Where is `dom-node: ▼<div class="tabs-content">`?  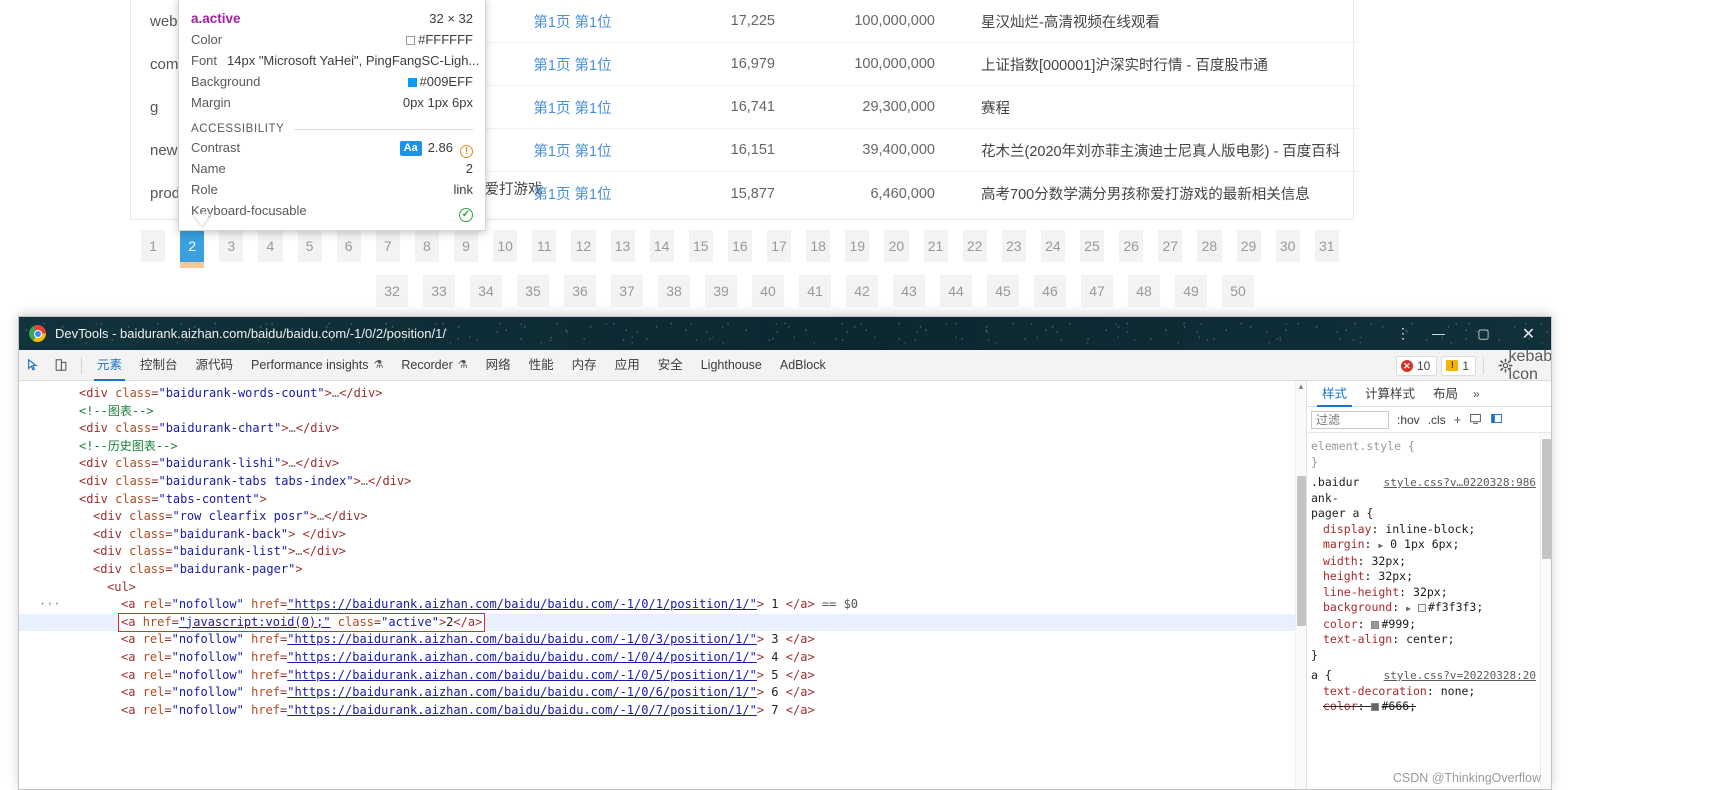
dom-node: ▼<div class="tabs-content"> is located at coordinates (662, 500).